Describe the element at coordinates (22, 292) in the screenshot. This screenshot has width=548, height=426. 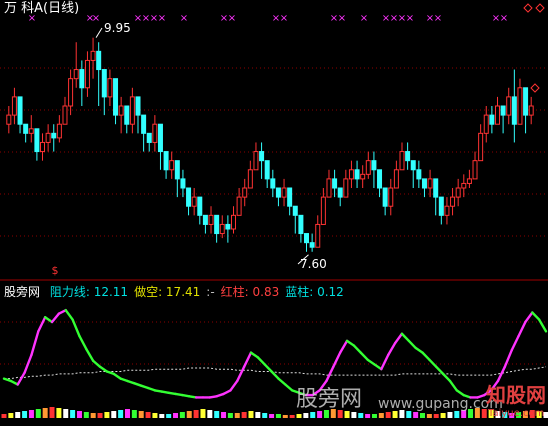
I see `indicator-name: 股旁网` at that location.